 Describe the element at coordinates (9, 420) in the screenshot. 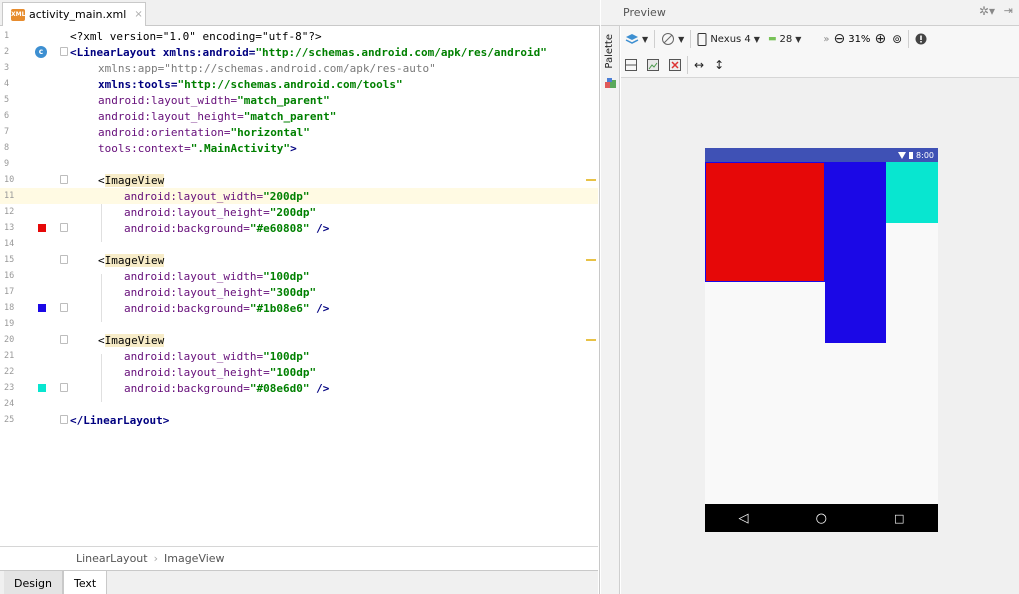

I see `line-number: 25` at that location.